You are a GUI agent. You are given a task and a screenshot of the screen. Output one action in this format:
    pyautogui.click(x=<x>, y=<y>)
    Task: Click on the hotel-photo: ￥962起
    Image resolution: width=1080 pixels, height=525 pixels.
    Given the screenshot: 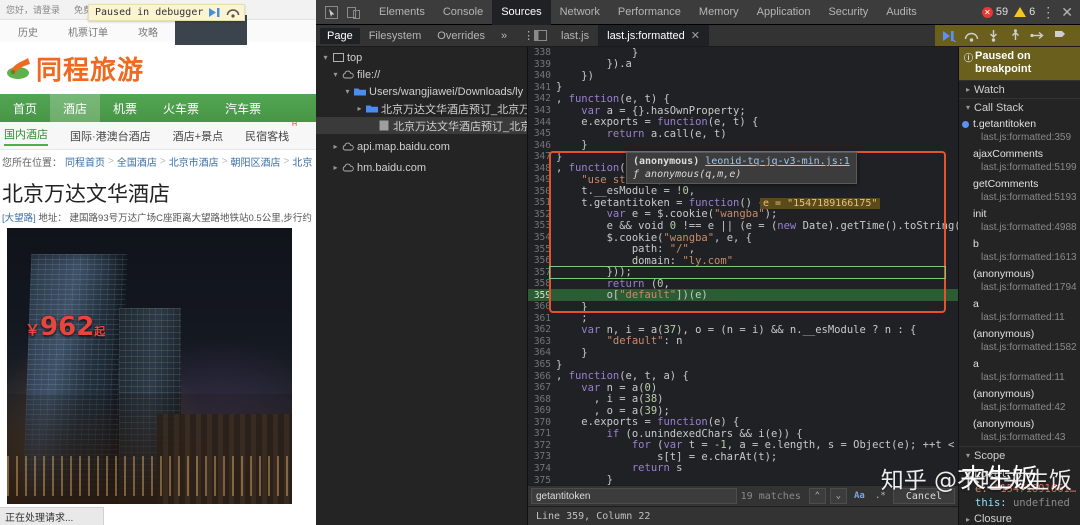 What is the action you would take?
    pyautogui.click(x=149, y=366)
    